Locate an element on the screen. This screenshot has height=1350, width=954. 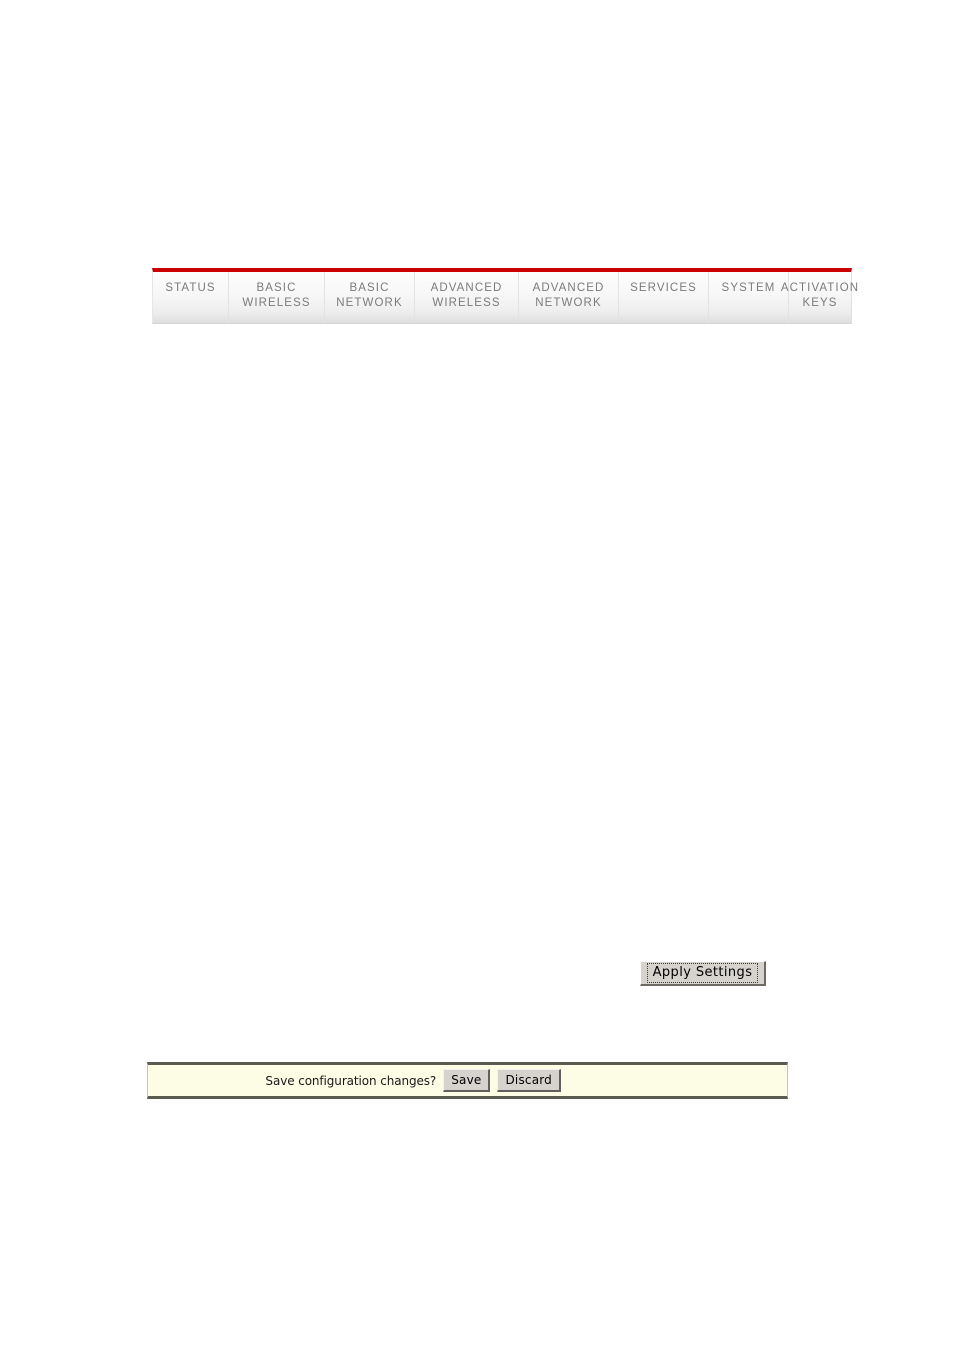
apply-settings-button-label: Apply Settings is located at coordinates (702, 973).